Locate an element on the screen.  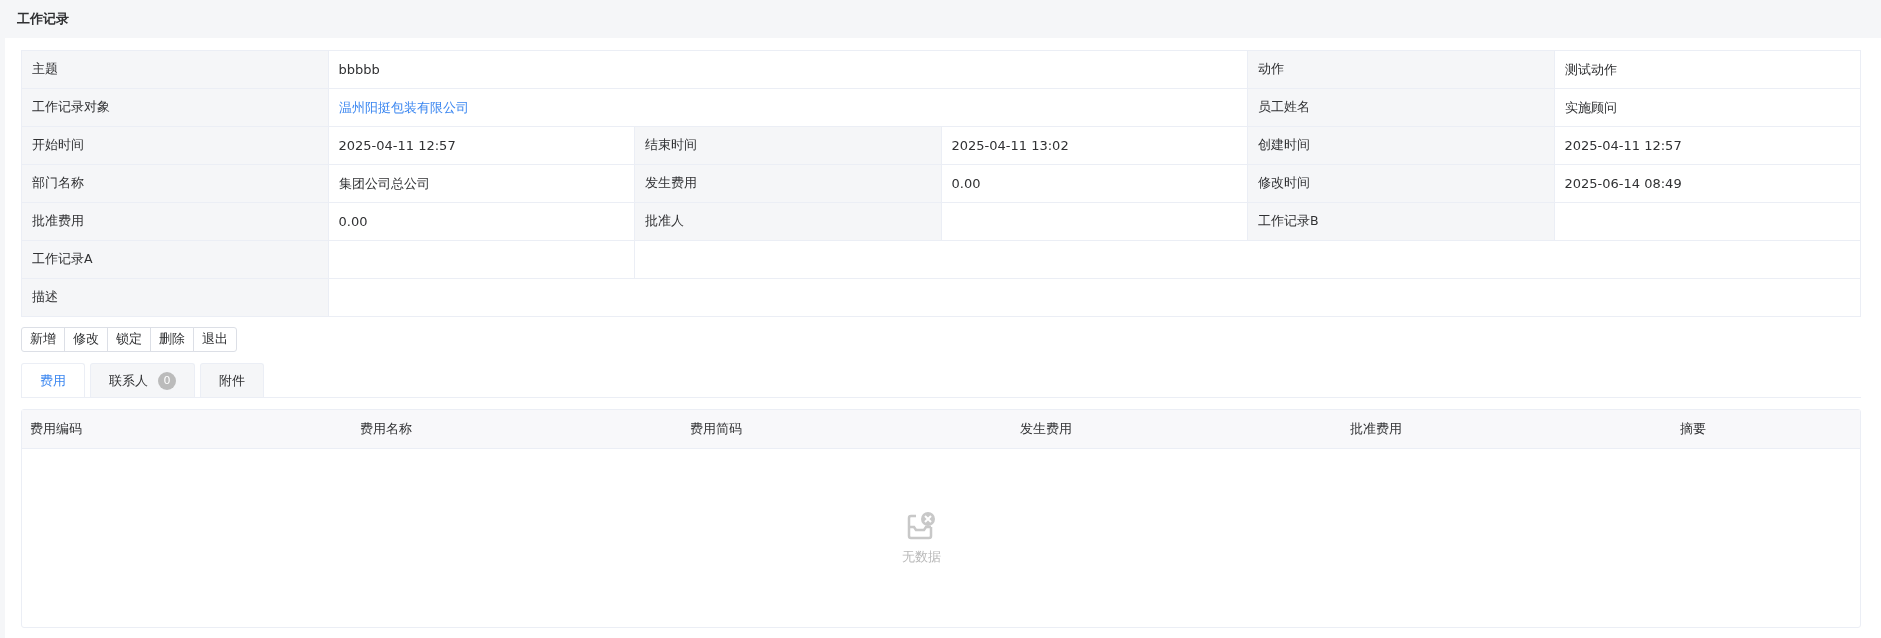
field-label: 员工姓名 is located at coordinates (1284, 106).